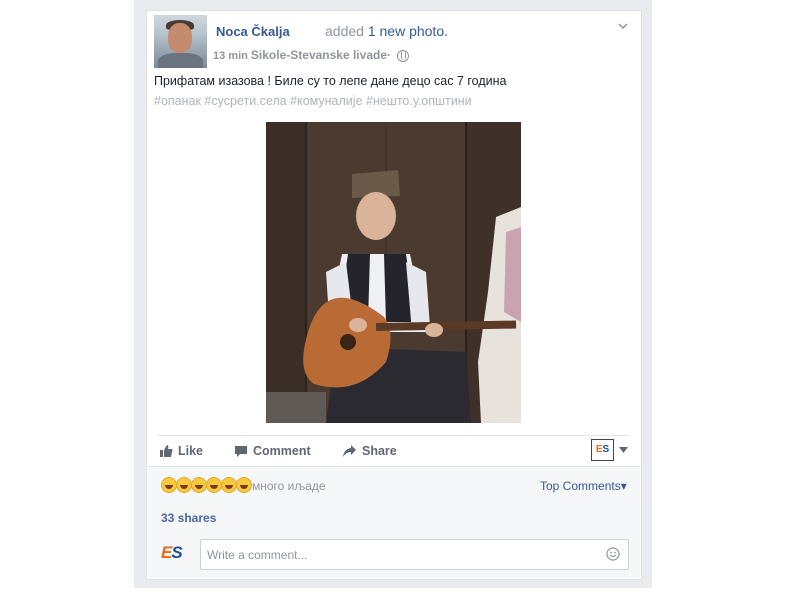 This screenshot has width=800, height=600. Describe the element at coordinates (613, 554) in the screenshot. I see `smile-icon` at that location.